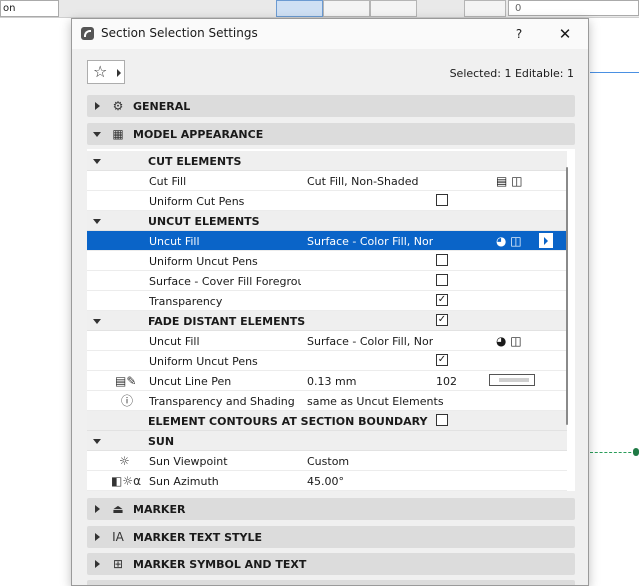 The width and height of the screenshot is (639, 586). I want to click on row-sun-viewpoint: ☼ Sun Viewpoint Custom, so click(327, 461).